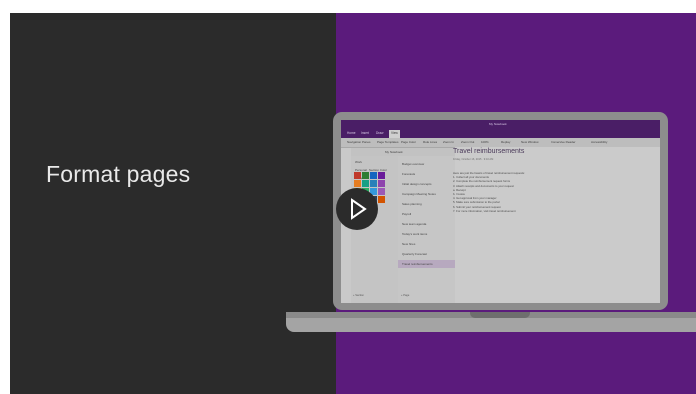 The width and height of the screenshot is (696, 394). What do you see at coordinates (500, 133) in the screenshot?
I see `ribbon-tabs: Home Insert Draw View` at bounding box center [500, 133].